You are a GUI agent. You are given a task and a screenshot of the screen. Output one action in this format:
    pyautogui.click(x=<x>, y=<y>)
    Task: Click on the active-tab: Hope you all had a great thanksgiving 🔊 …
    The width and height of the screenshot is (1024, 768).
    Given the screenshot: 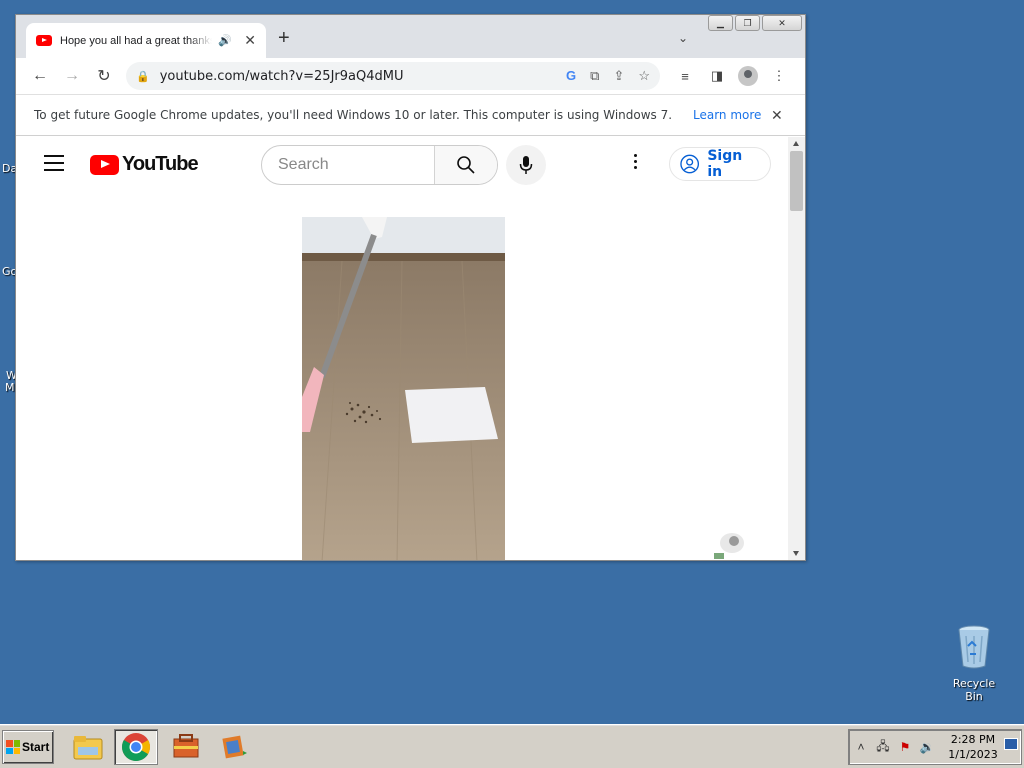 What is the action you would take?
    pyautogui.click(x=146, y=40)
    